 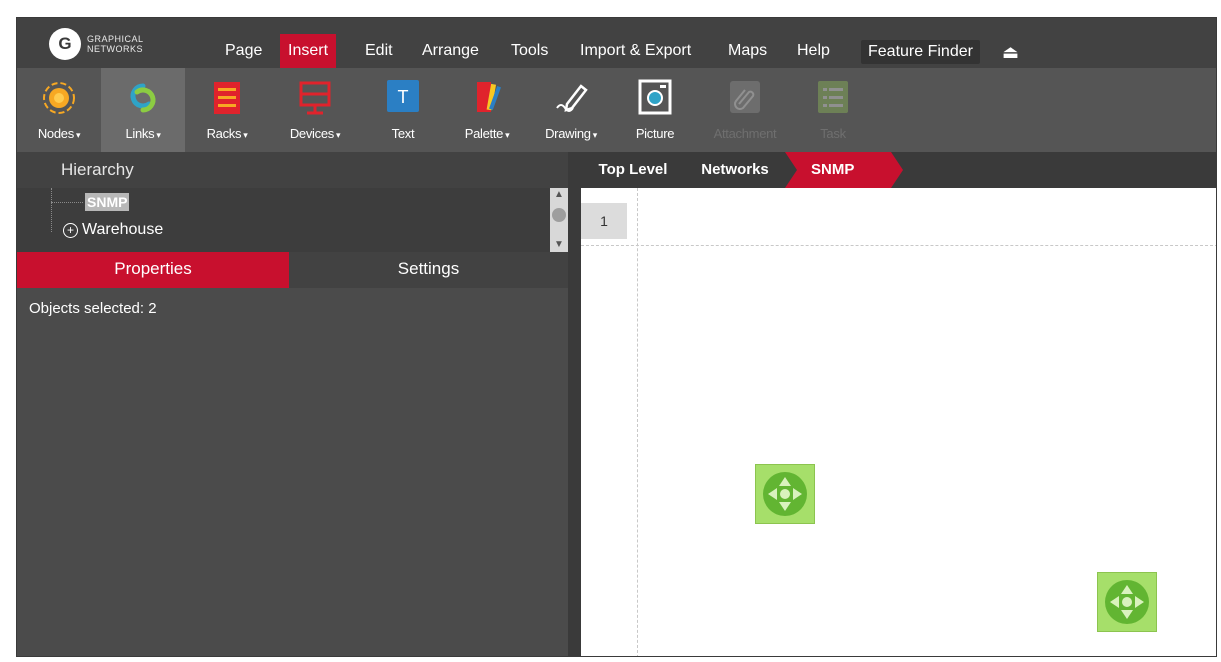 I want to click on tree-item-warehouse: + Warehouse, so click(x=113, y=230).